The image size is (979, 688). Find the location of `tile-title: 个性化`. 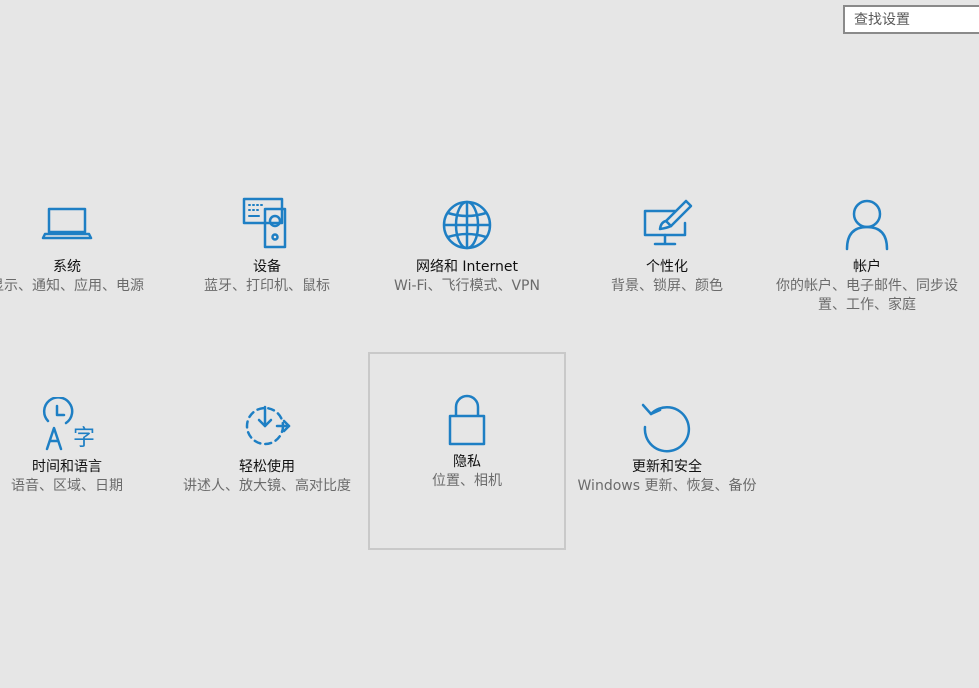

tile-title: 个性化 is located at coordinates (667, 267).